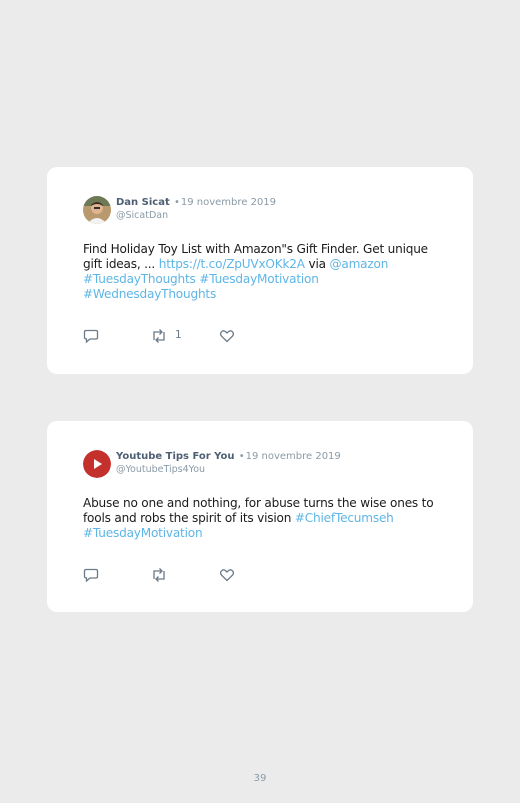  I want to click on tweet-header: Dan Sicat •19 novembre 2019, so click(196, 202).